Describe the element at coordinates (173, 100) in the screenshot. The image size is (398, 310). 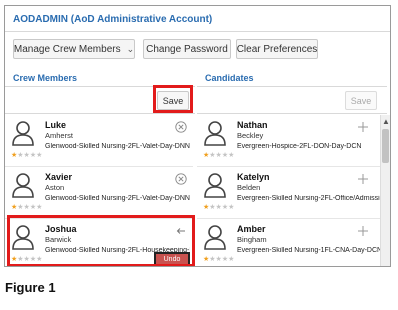
I see `crew-save-button: Save` at that location.